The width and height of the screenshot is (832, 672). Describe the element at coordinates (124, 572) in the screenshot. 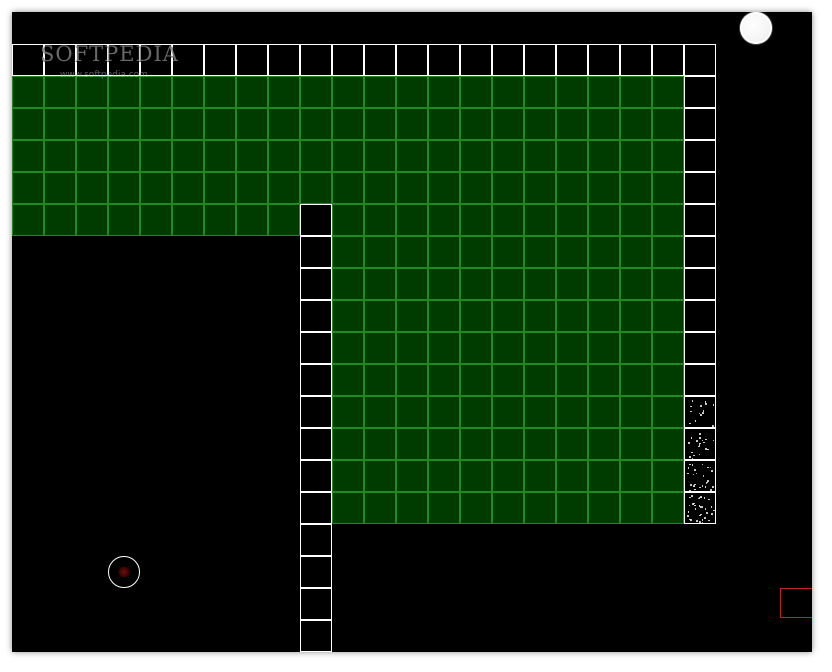

I see `player-marker-icon` at that location.